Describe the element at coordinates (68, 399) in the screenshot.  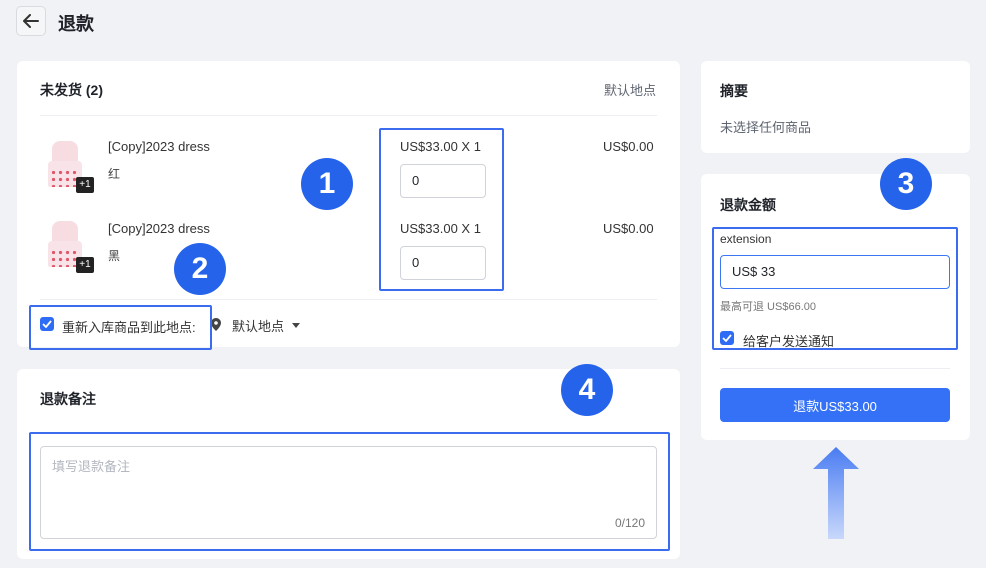
I see `notes-title: 退款备注` at that location.